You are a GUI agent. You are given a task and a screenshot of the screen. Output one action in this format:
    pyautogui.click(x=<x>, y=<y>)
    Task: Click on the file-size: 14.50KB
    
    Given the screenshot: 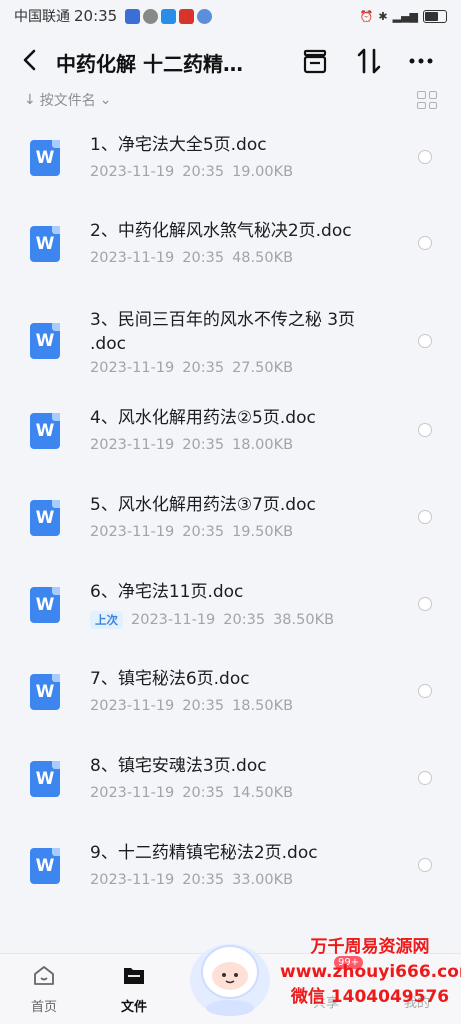 What is the action you would take?
    pyautogui.click(x=263, y=793)
    